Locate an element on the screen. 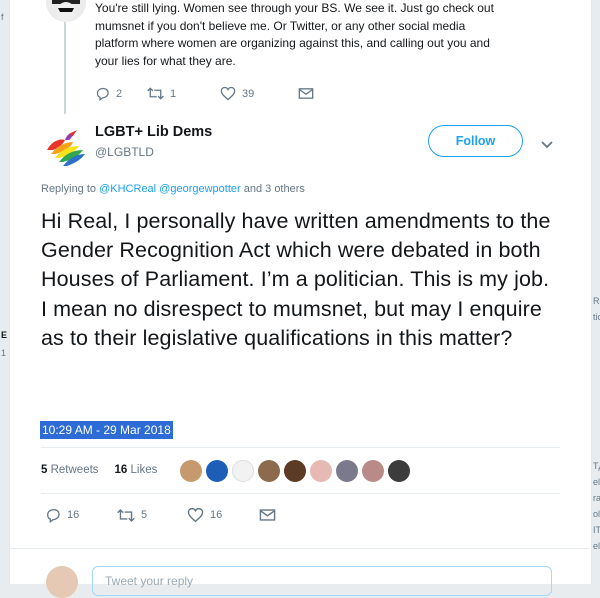 This screenshot has height=598, width=600. backdrop-fragment: ra is located at coordinates (596, 498).